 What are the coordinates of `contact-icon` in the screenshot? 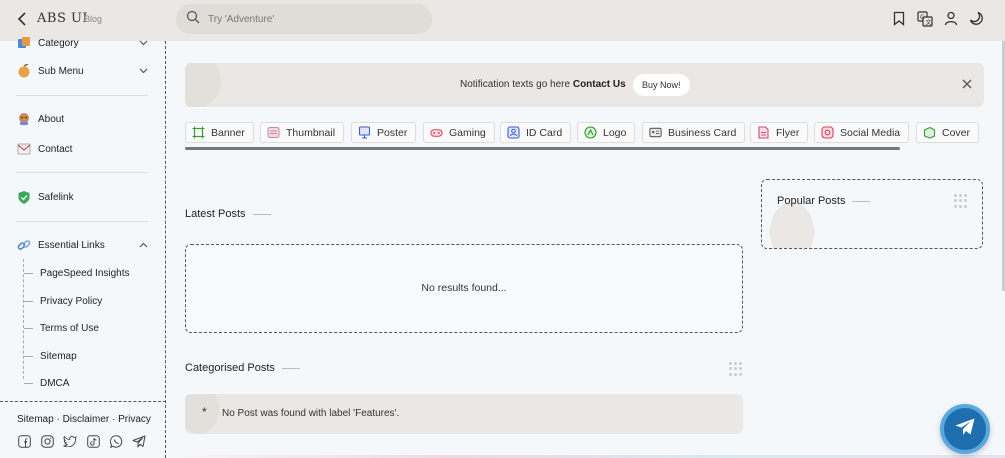 It's located at (24, 149).